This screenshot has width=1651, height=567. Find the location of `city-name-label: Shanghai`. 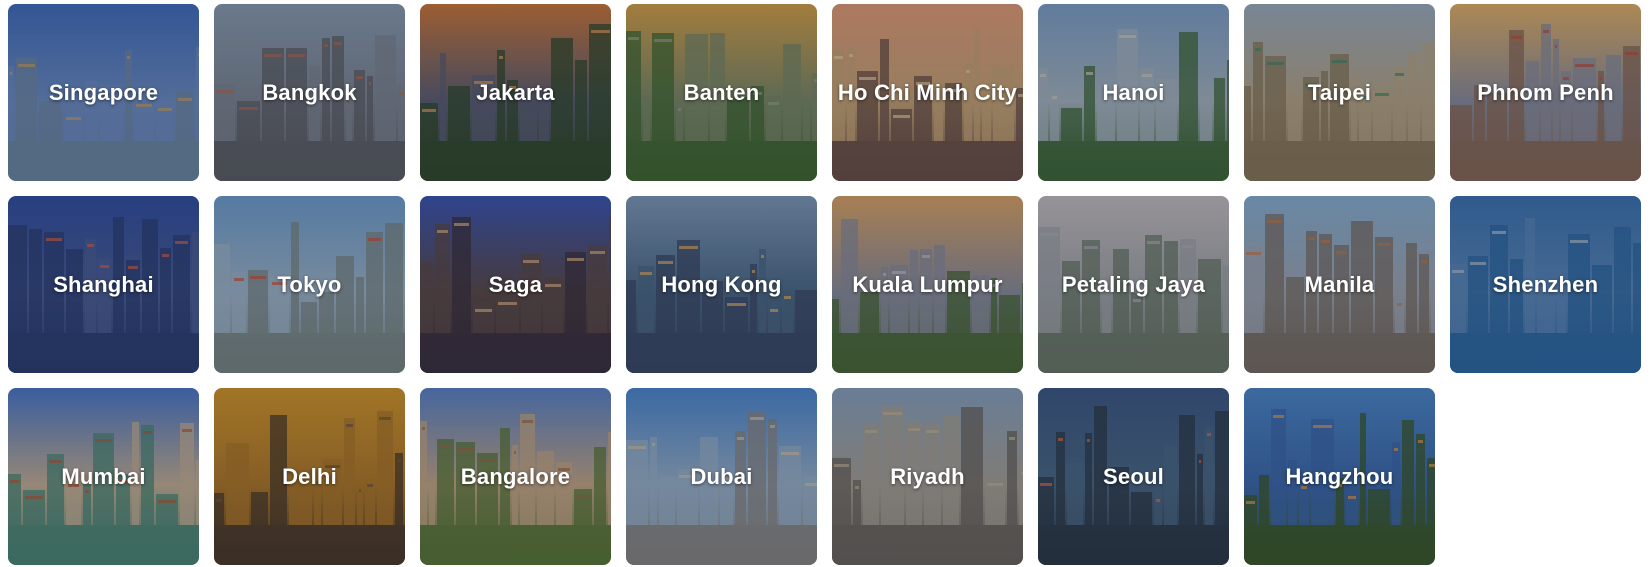

city-name-label: Shanghai is located at coordinates (103, 284).